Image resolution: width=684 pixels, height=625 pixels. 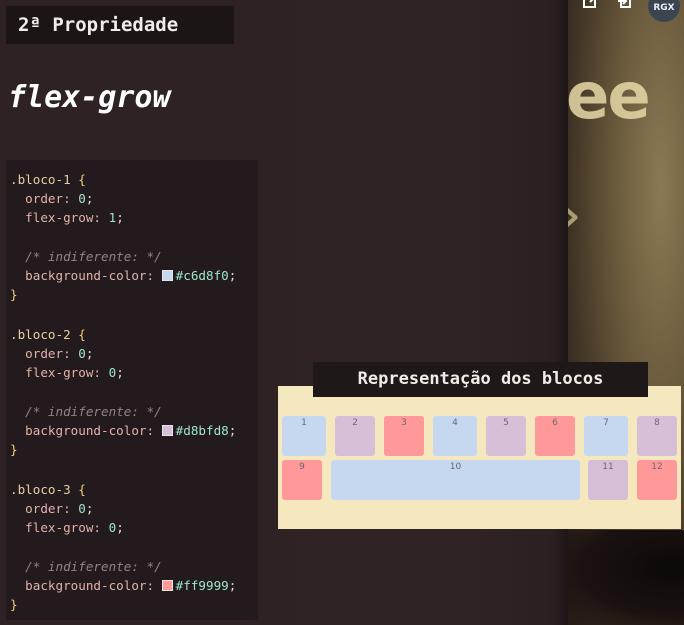 I want to click on code-line: .bloco-2 {, so click(x=48, y=334).